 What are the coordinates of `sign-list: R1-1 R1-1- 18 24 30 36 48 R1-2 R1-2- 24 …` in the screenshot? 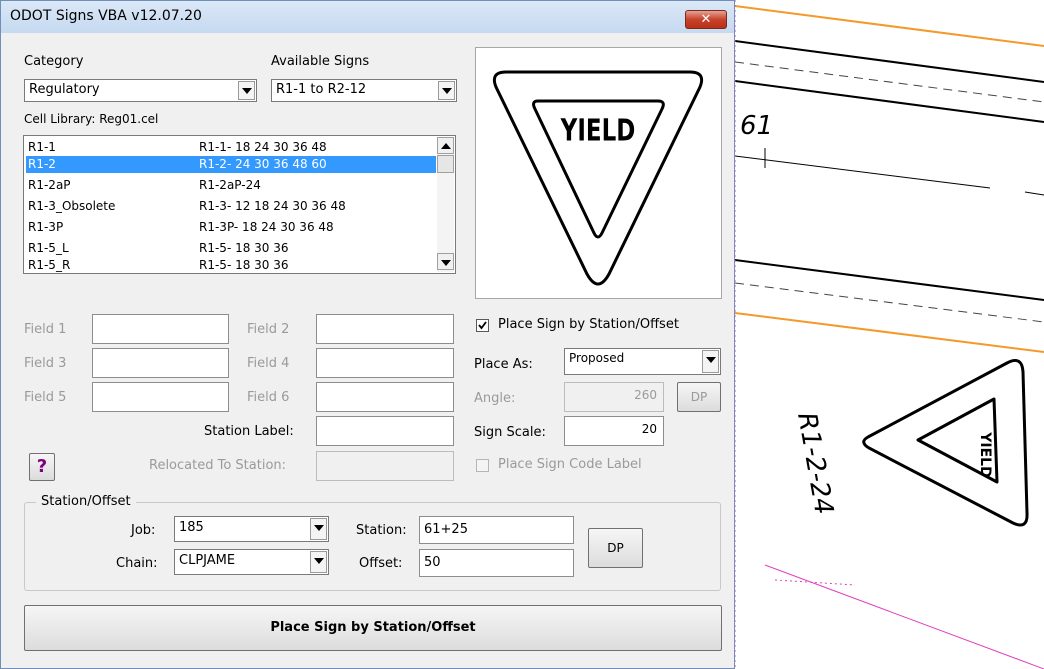 It's located at (239, 204).